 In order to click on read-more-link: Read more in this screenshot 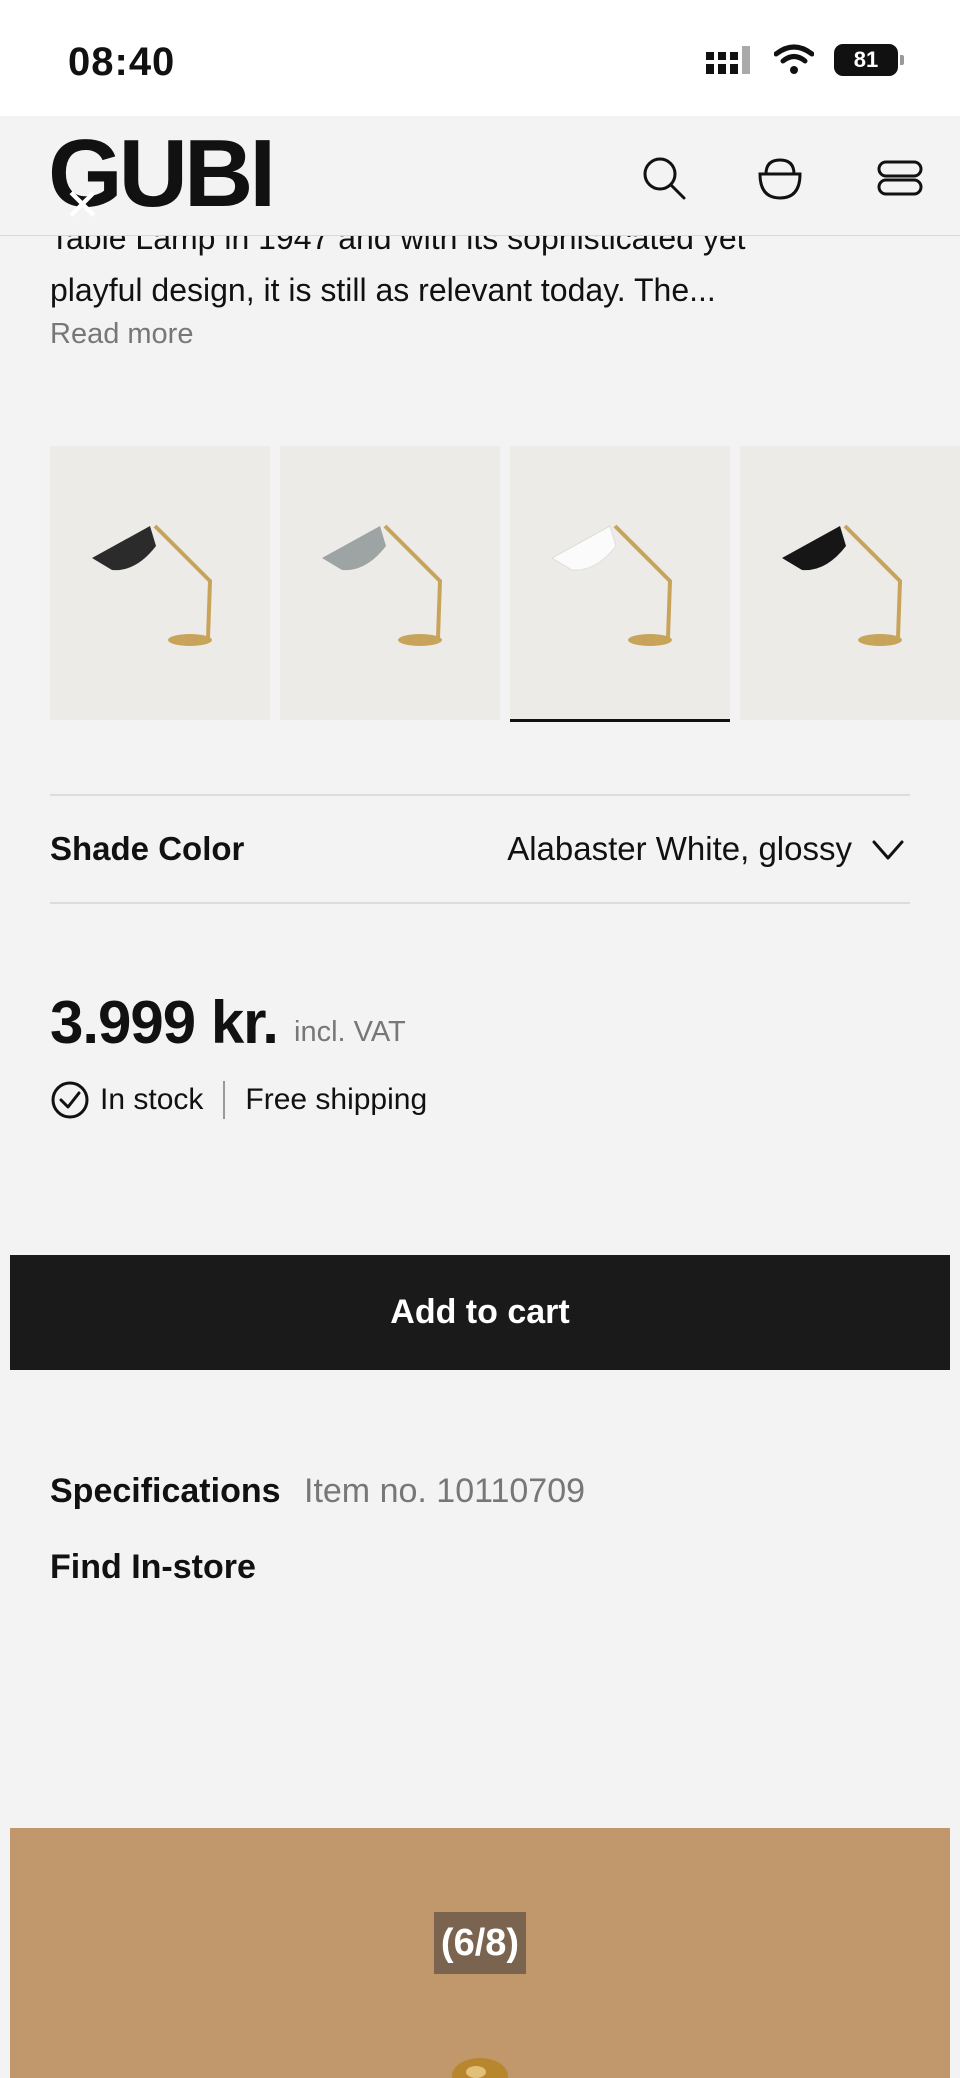, I will do `click(121, 334)`.